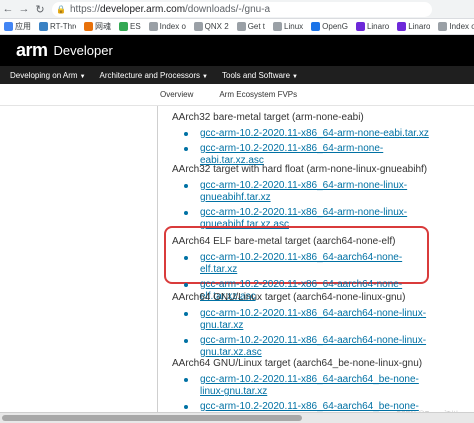 The width and height of the screenshot is (474, 423). What do you see at coordinates (154, 75) in the screenshot?
I see `nav-architecture-and-processors: Architecture and Processors ▼` at bounding box center [154, 75].